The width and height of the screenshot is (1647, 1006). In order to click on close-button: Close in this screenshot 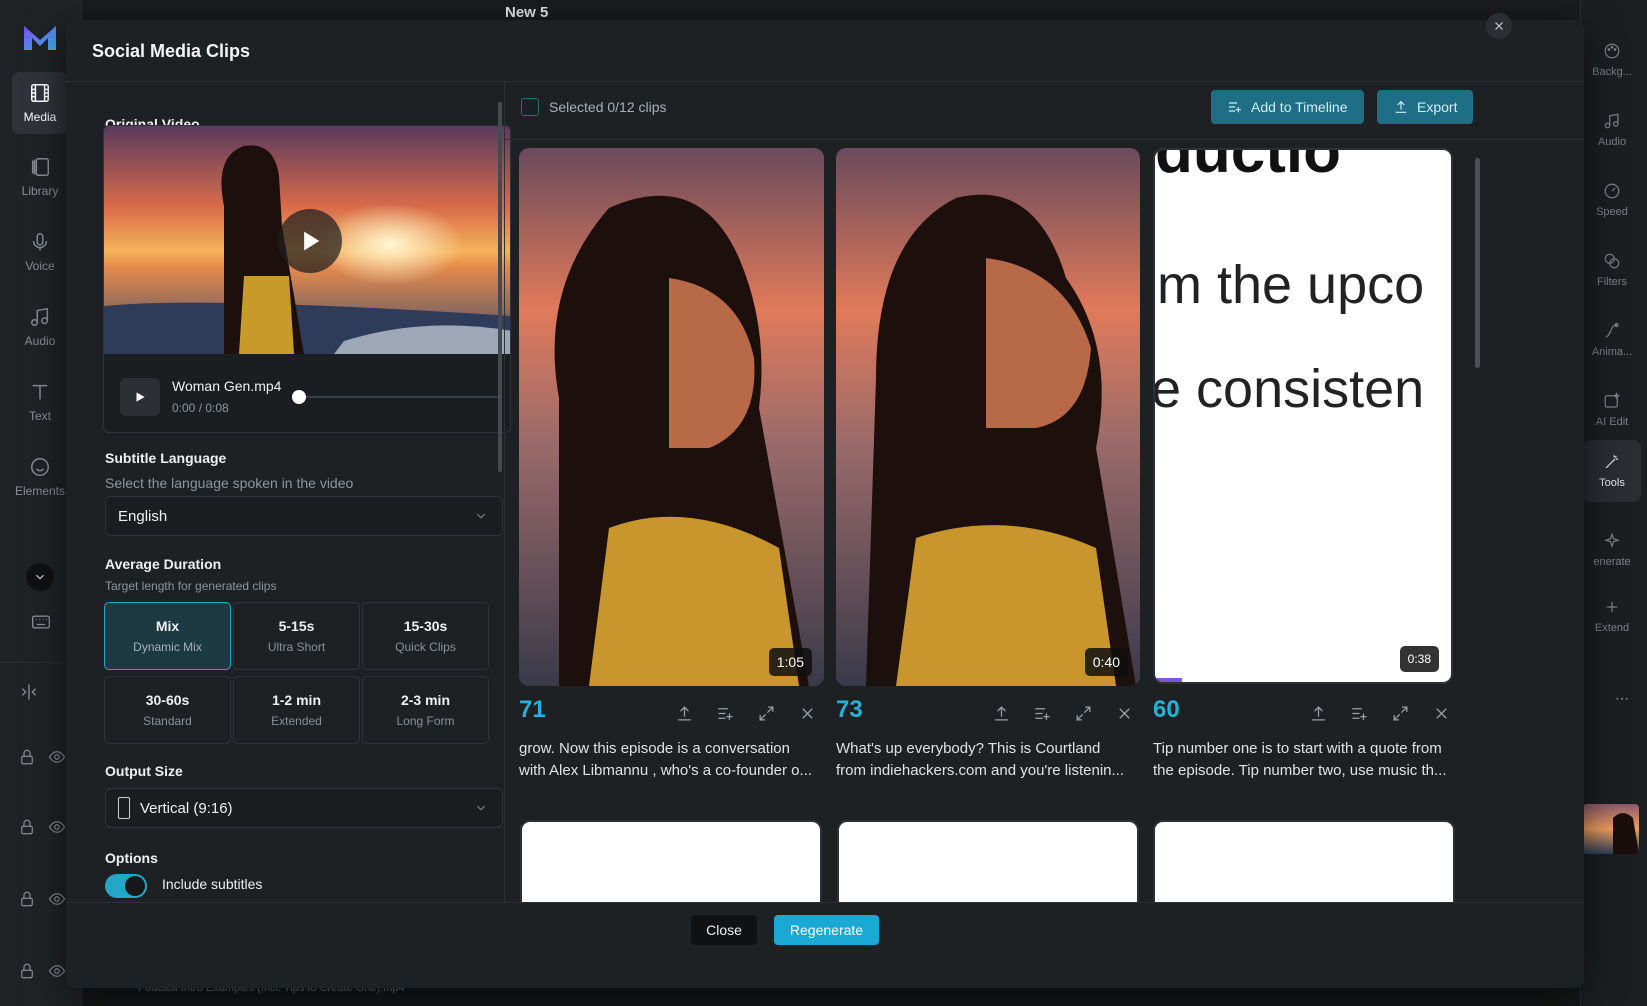, I will do `click(724, 930)`.